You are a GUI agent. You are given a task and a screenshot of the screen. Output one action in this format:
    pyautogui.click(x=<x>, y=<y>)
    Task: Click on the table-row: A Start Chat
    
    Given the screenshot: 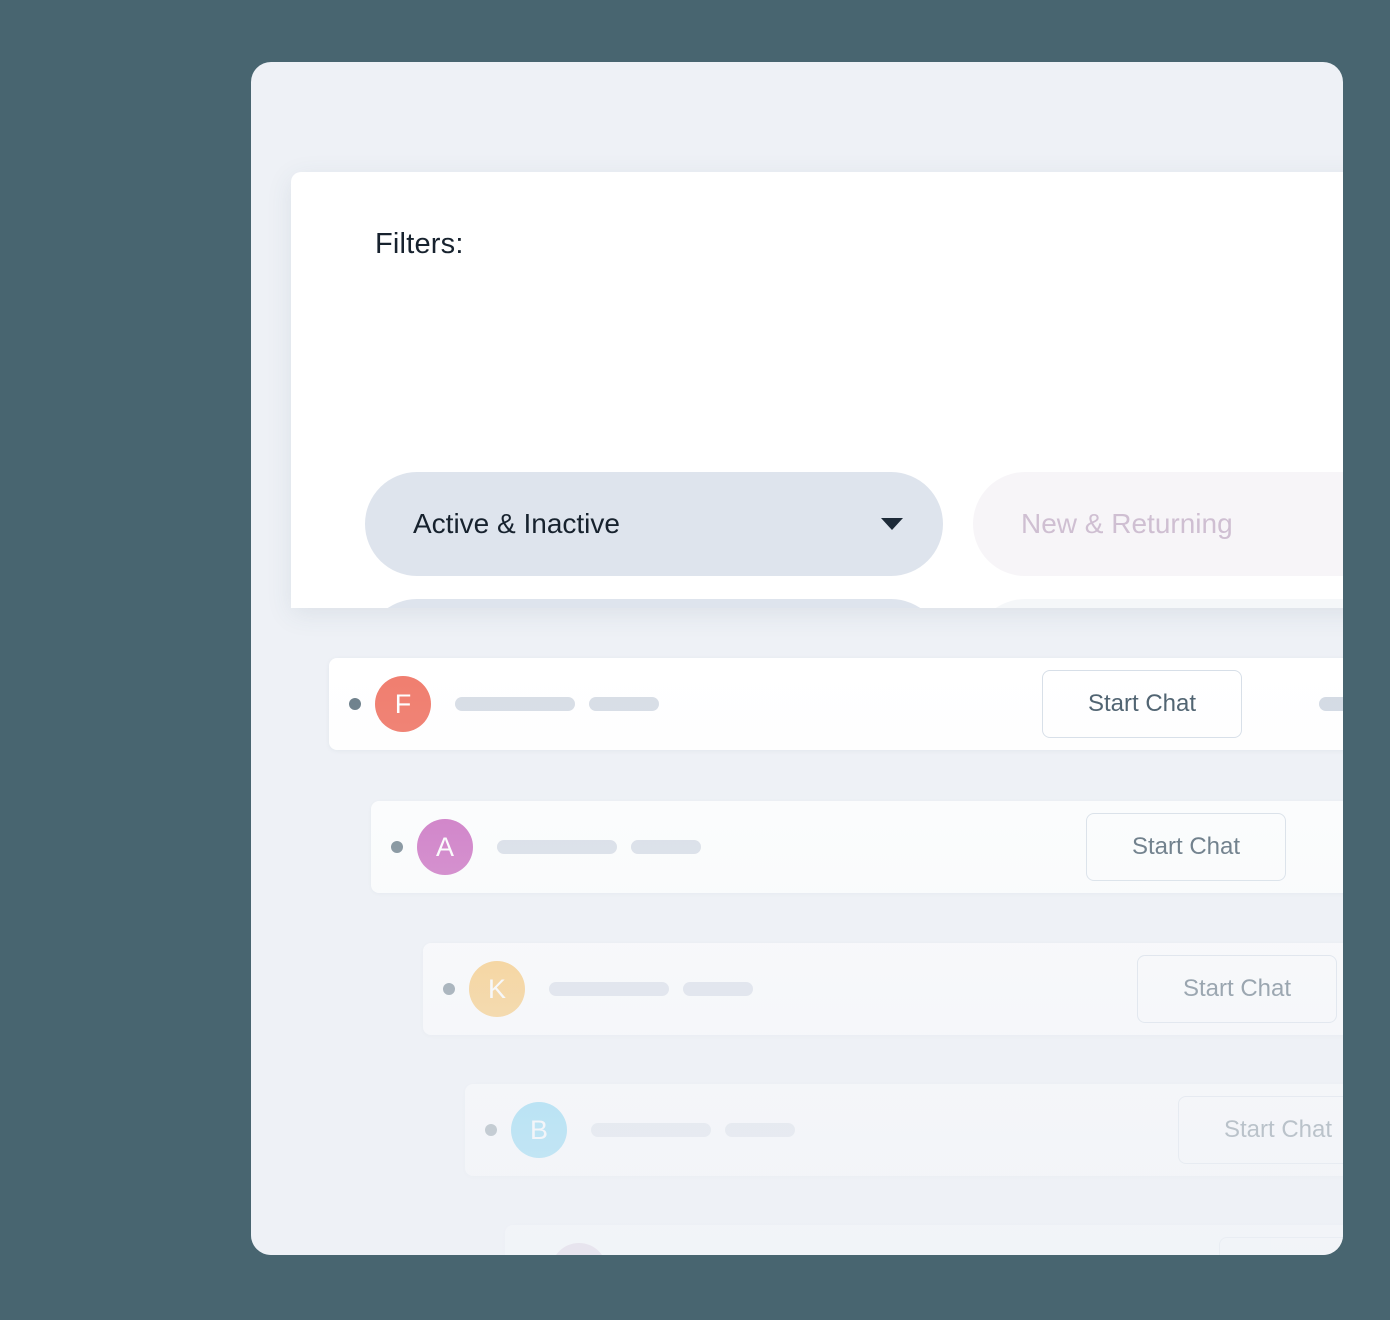 What is the action you would take?
    pyautogui.click(x=857, y=847)
    